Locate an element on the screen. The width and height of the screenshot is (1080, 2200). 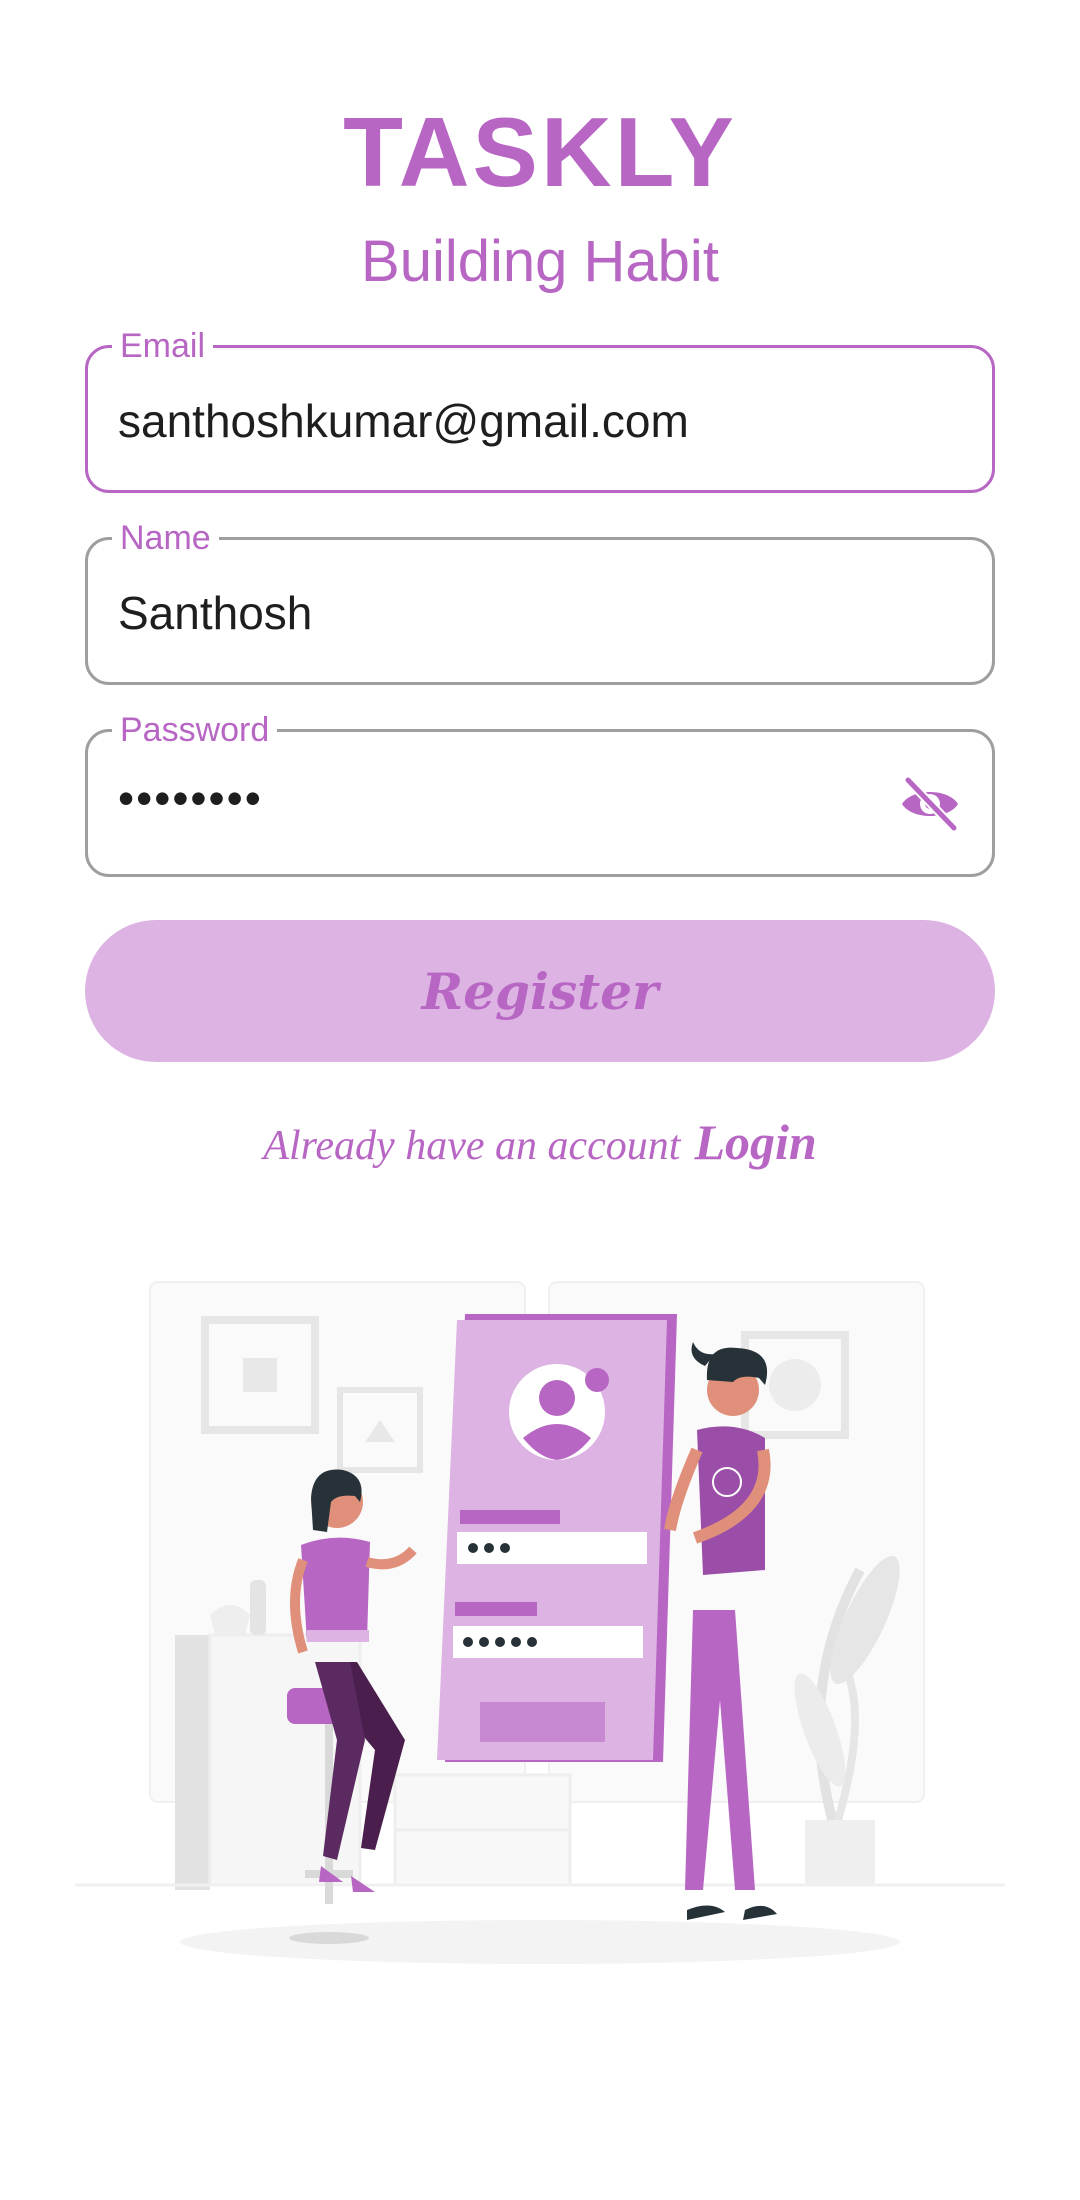
email-field: Email santhoshkumar@gmail.com is located at coordinates (540, 409).